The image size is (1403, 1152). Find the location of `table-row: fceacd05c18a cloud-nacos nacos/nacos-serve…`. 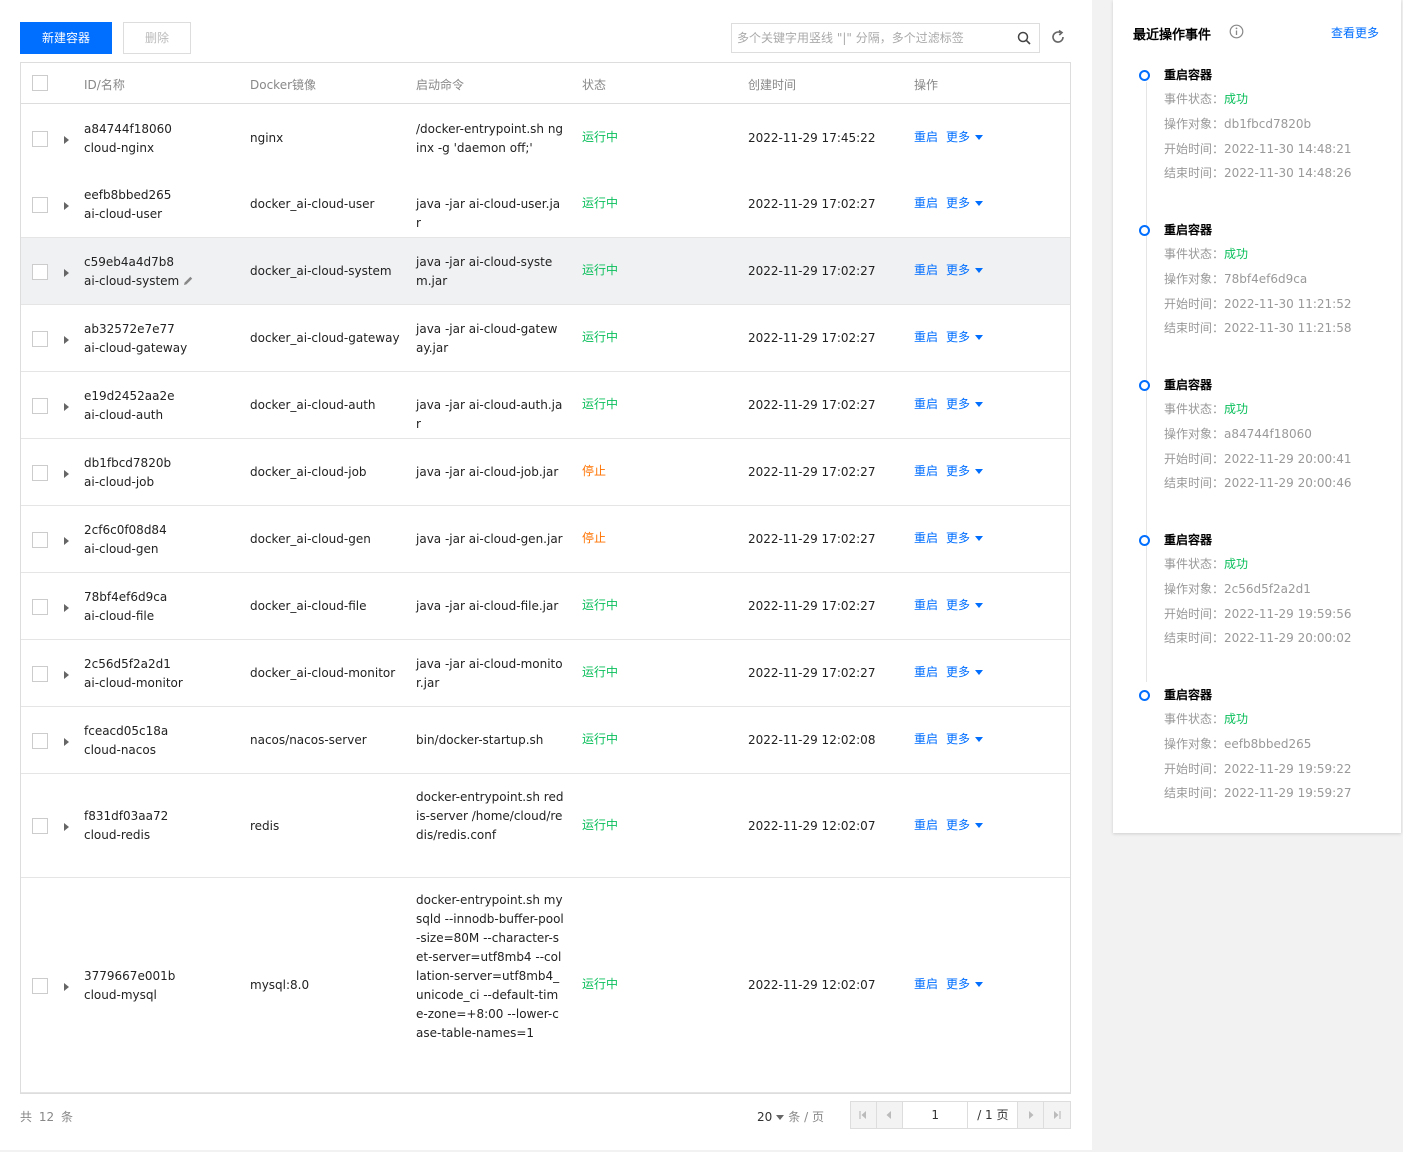

table-row: fceacd05c18a cloud-nacos nacos/nacos-serve… is located at coordinates (545, 740).